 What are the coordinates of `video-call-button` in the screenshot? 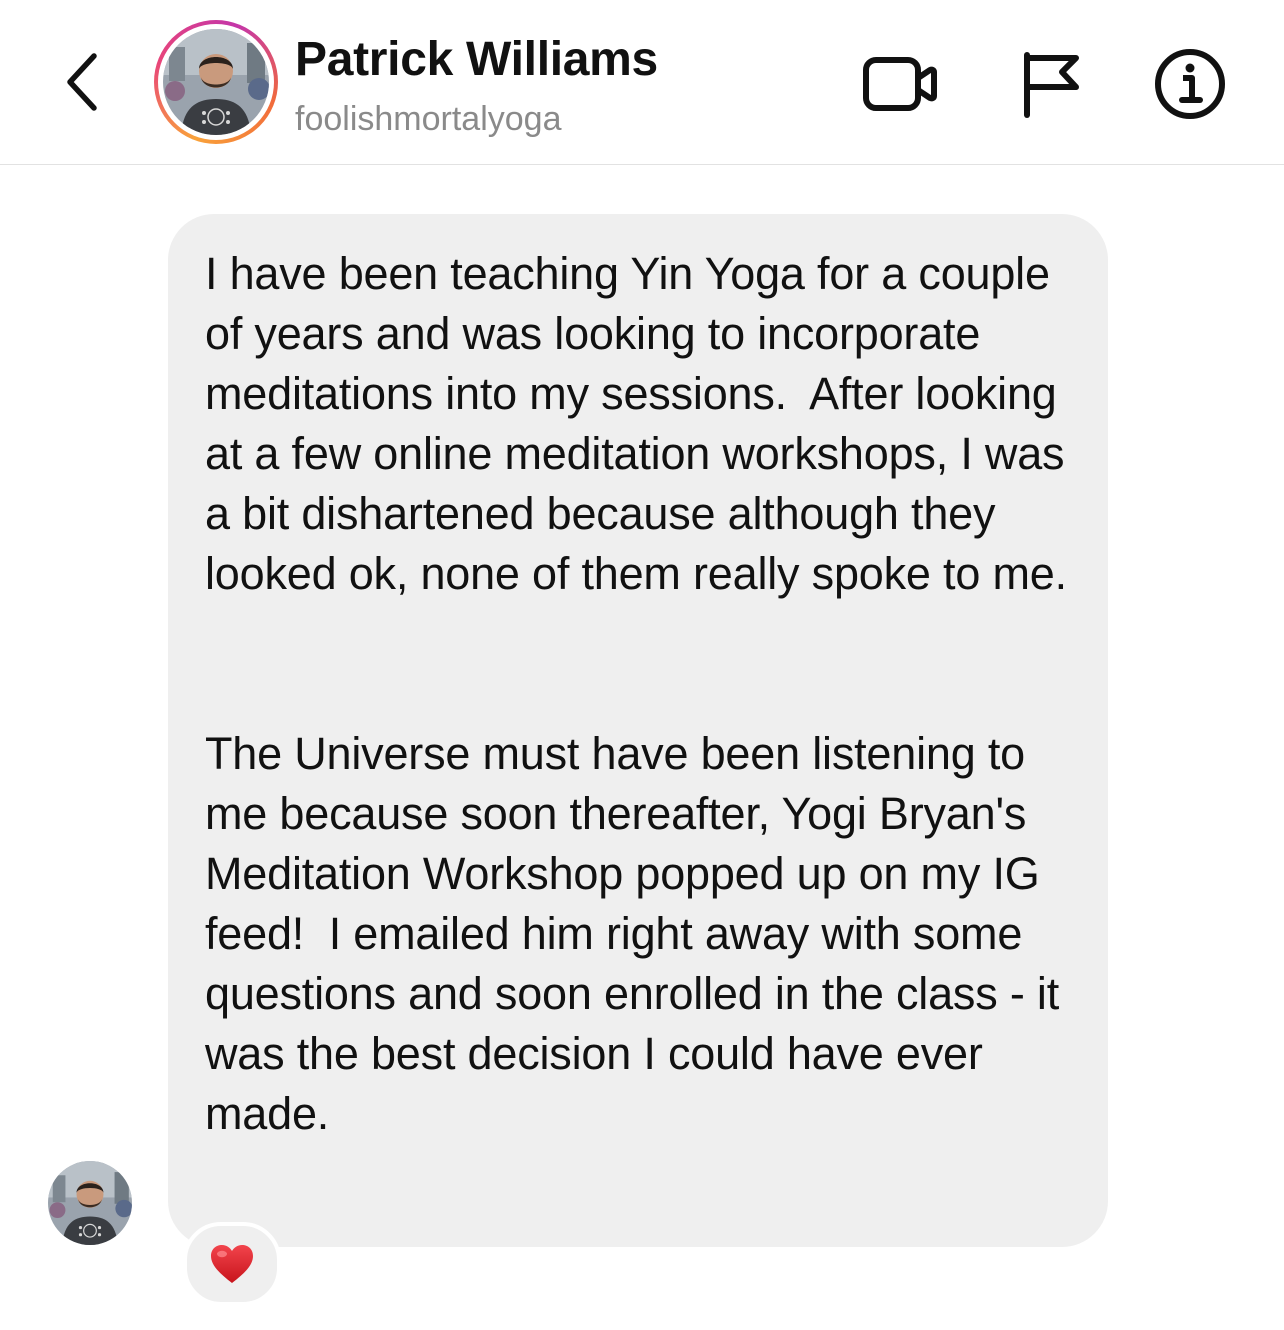 It's located at (900, 84).